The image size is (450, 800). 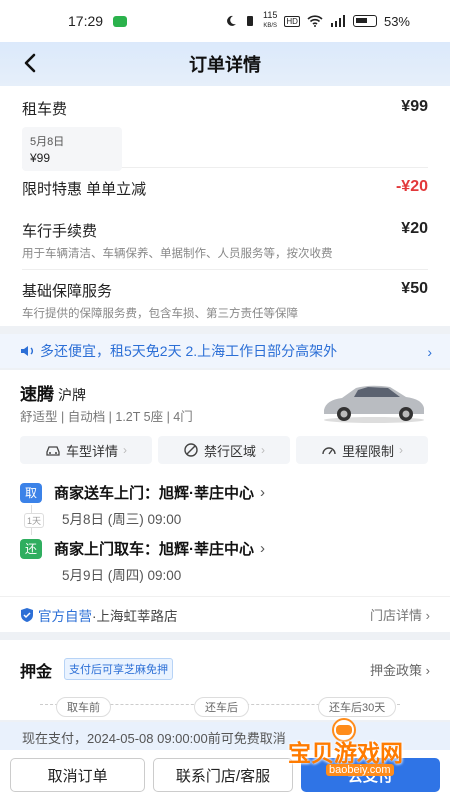 What do you see at coordinates (357, 707) in the screenshot?
I see `timeline-node: 还车后30天` at bounding box center [357, 707].